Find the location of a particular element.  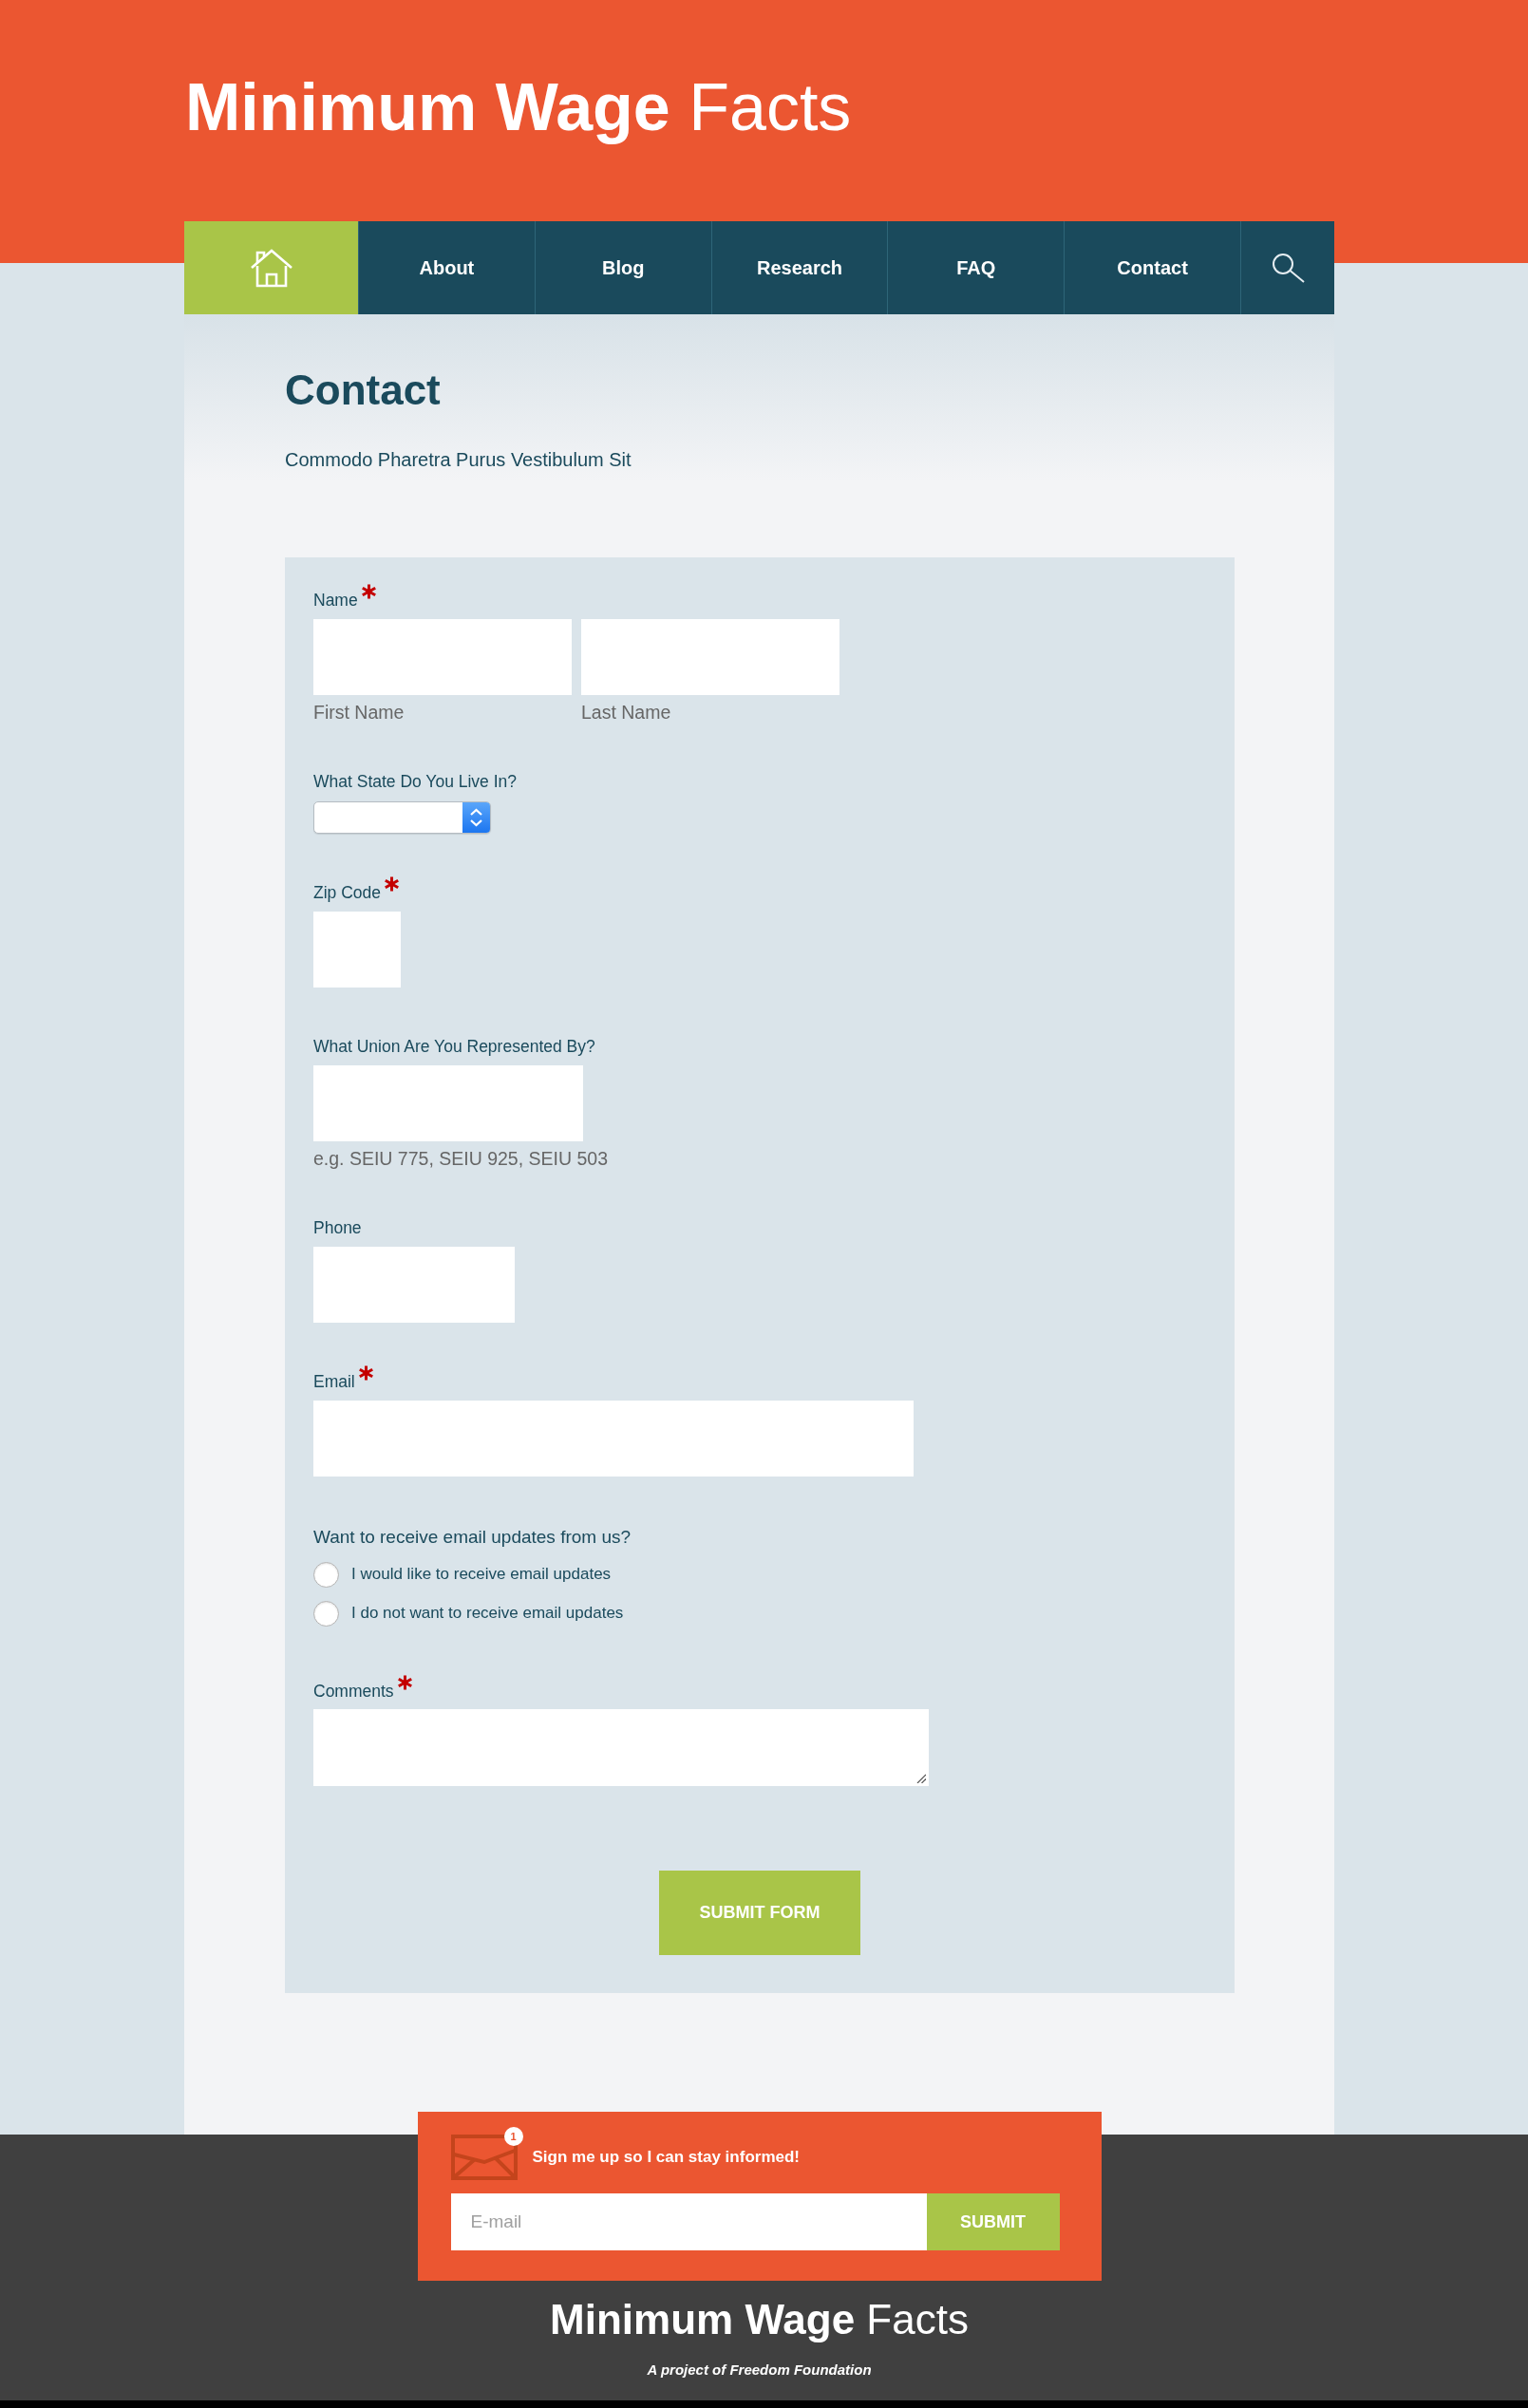

field-sublabel: Last Name is located at coordinates (626, 712).